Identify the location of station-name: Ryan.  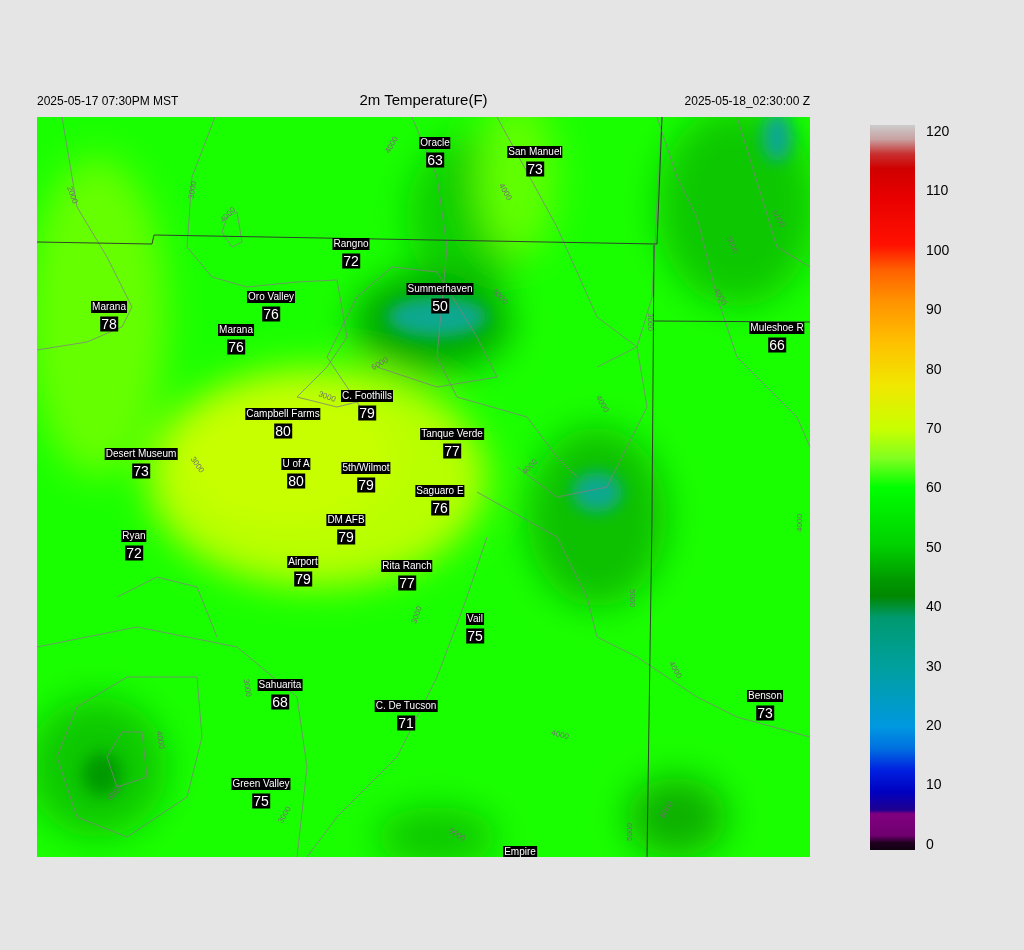
(134, 536).